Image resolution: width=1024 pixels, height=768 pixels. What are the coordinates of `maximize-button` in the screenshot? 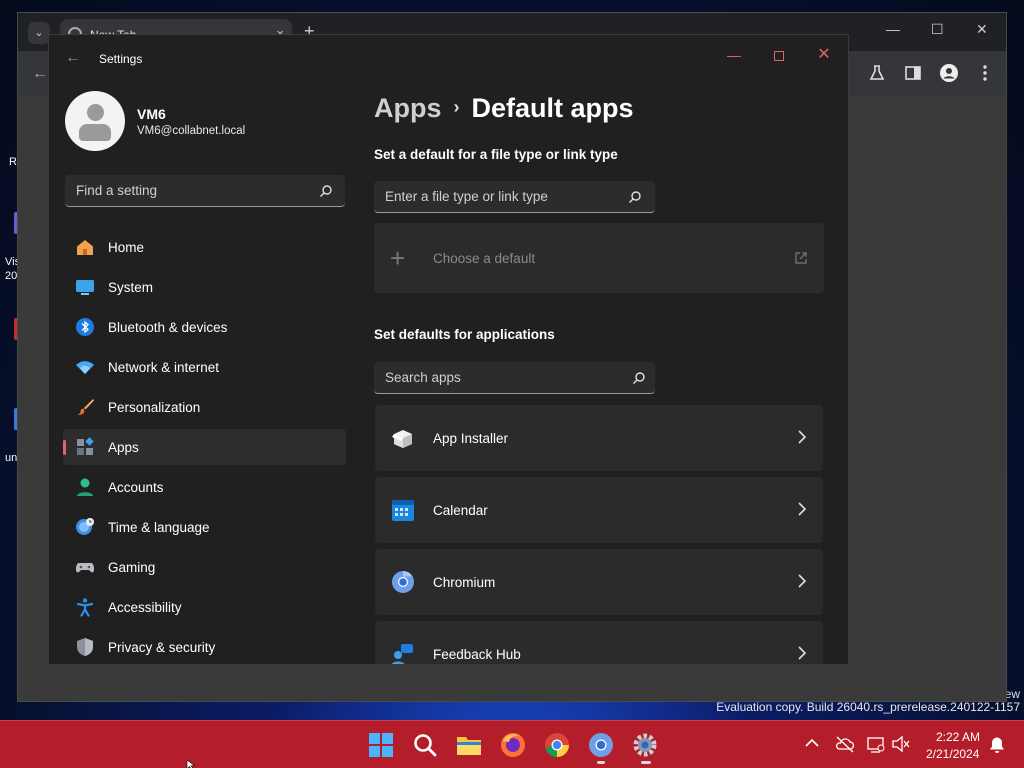 It's located at (779, 55).